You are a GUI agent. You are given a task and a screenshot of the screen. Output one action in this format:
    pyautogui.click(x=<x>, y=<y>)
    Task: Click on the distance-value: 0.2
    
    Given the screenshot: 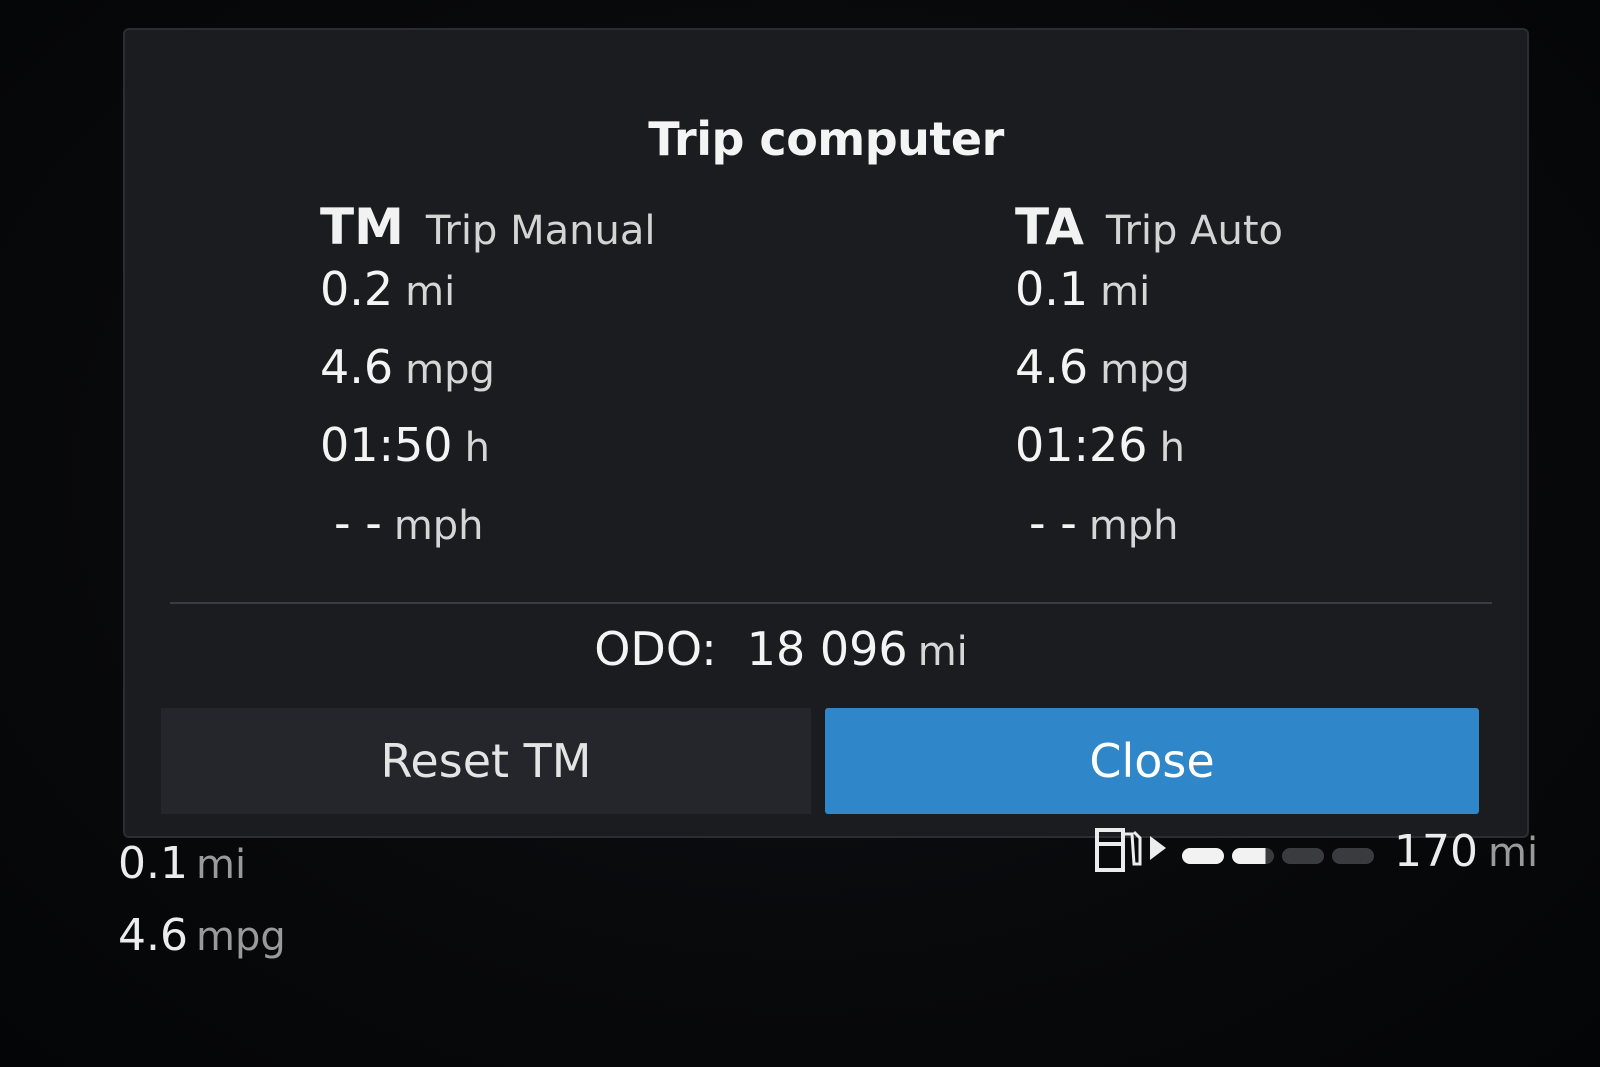 What is the action you would take?
    pyautogui.click(x=357, y=289)
    